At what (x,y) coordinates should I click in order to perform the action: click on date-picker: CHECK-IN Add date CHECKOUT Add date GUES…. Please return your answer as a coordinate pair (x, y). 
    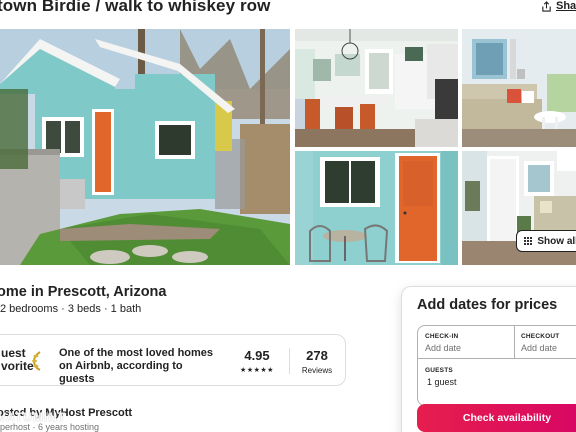
    Looking at the image, I should click on (496, 365).